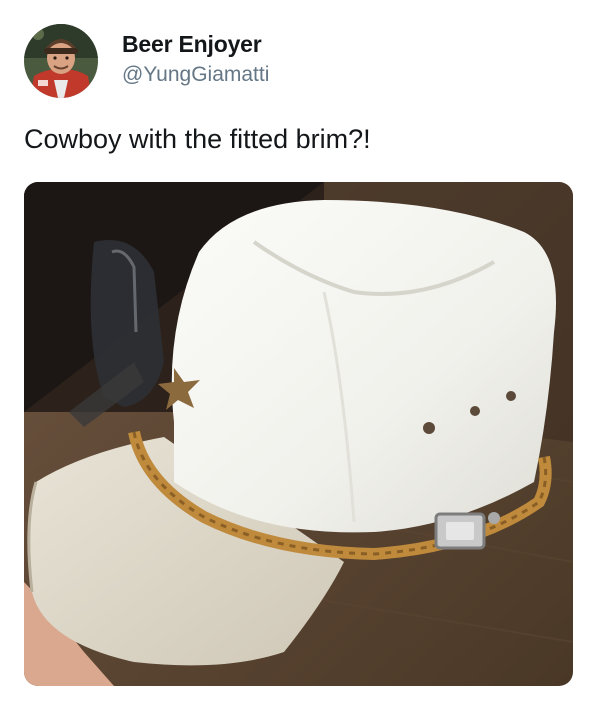 This screenshot has height=714, width=599. What do you see at coordinates (195, 59) in the screenshot?
I see `author-names: Beer Enjoyer @YungGiamatti` at bounding box center [195, 59].